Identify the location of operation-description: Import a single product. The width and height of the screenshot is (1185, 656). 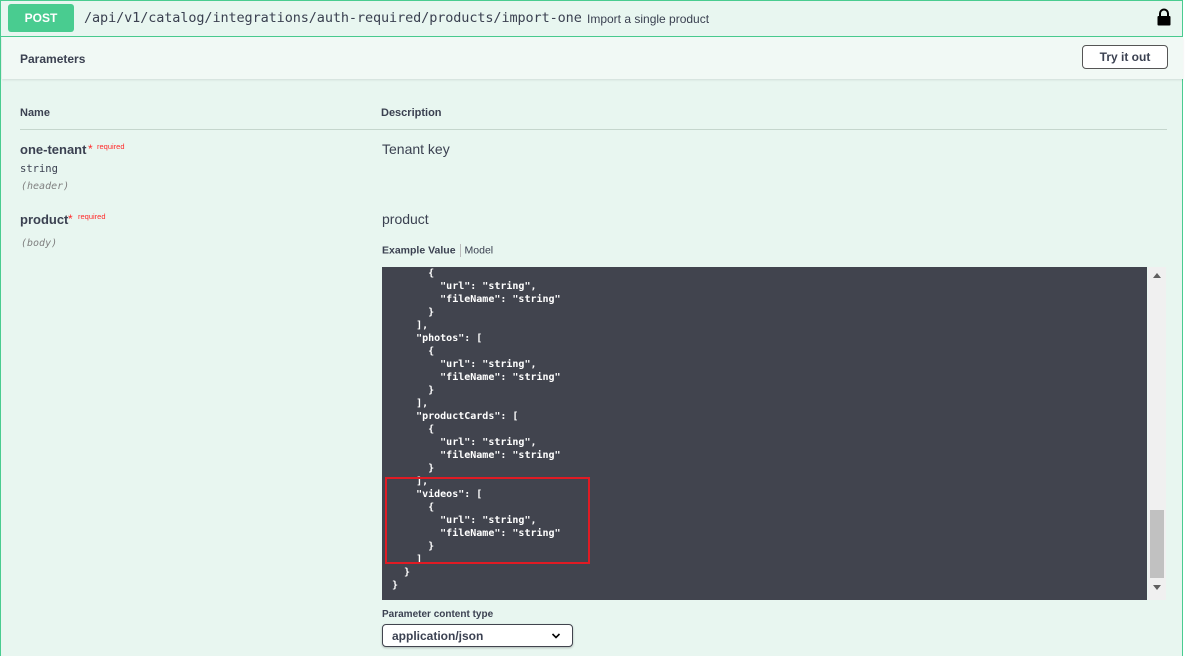
(648, 19).